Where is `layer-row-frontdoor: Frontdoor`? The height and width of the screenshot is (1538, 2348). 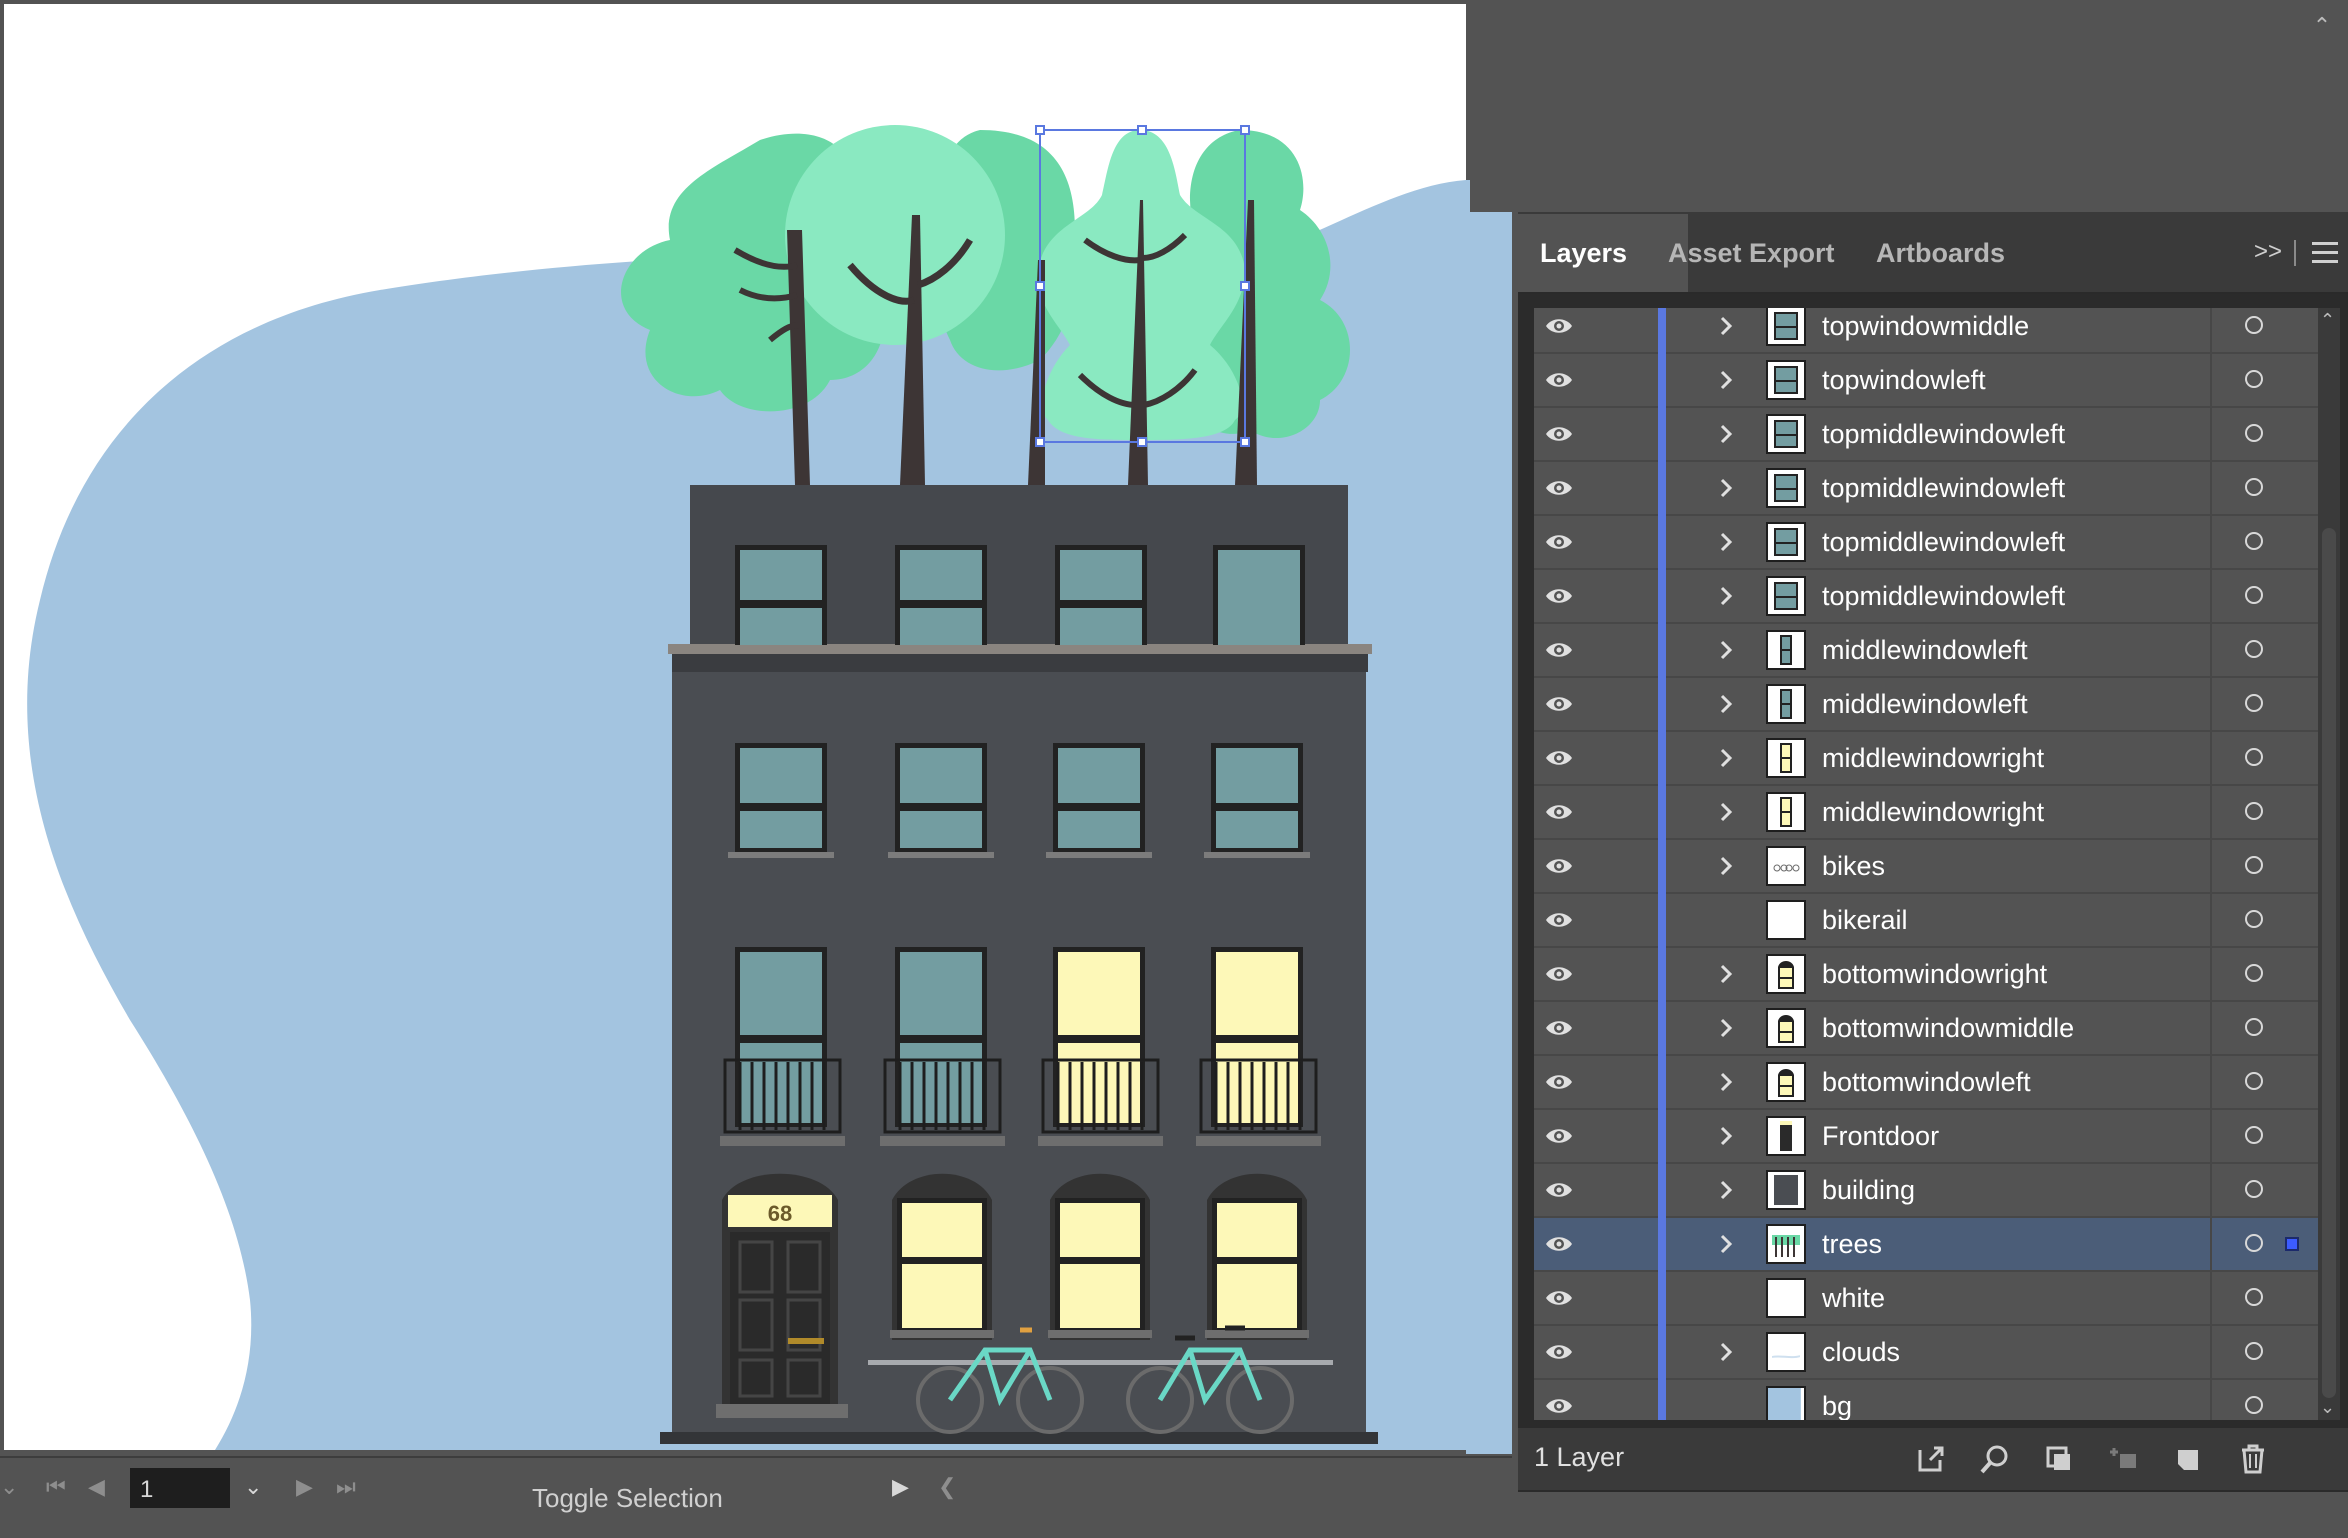
layer-row-frontdoor: Frontdoor is located at coordinates (1926, 1137).